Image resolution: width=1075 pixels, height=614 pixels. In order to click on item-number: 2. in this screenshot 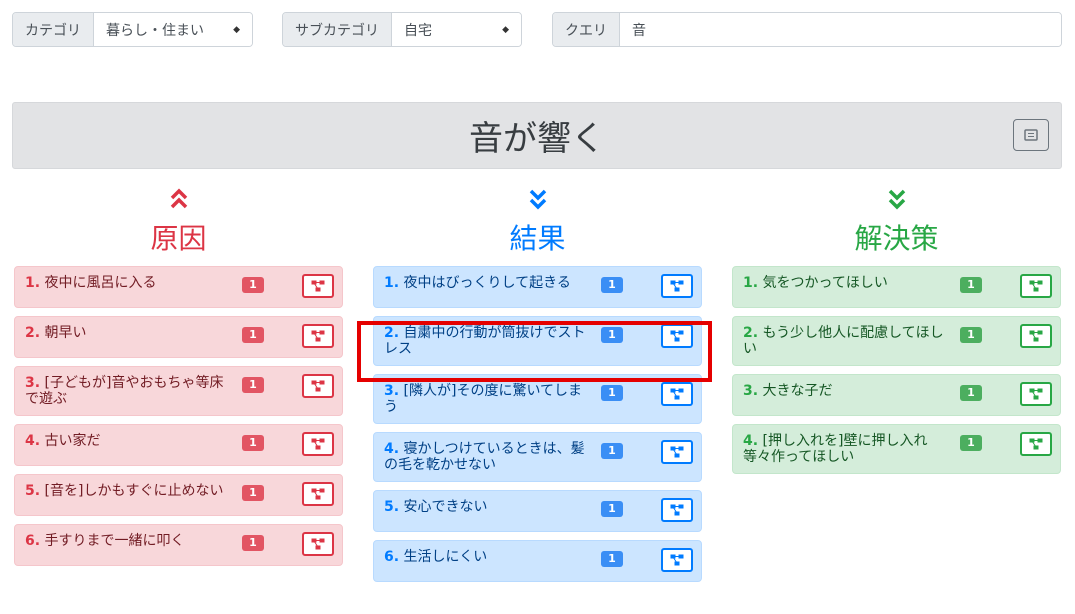, I will do `click(751, 333)`.